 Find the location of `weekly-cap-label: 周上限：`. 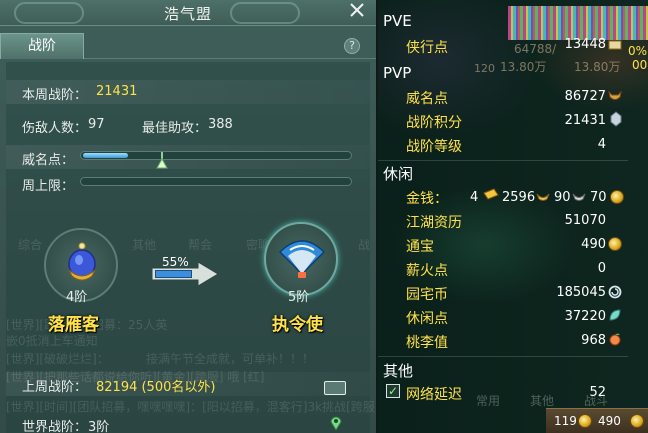

weekly-cap-label: 周上限： is located at coordinates (48, 186).